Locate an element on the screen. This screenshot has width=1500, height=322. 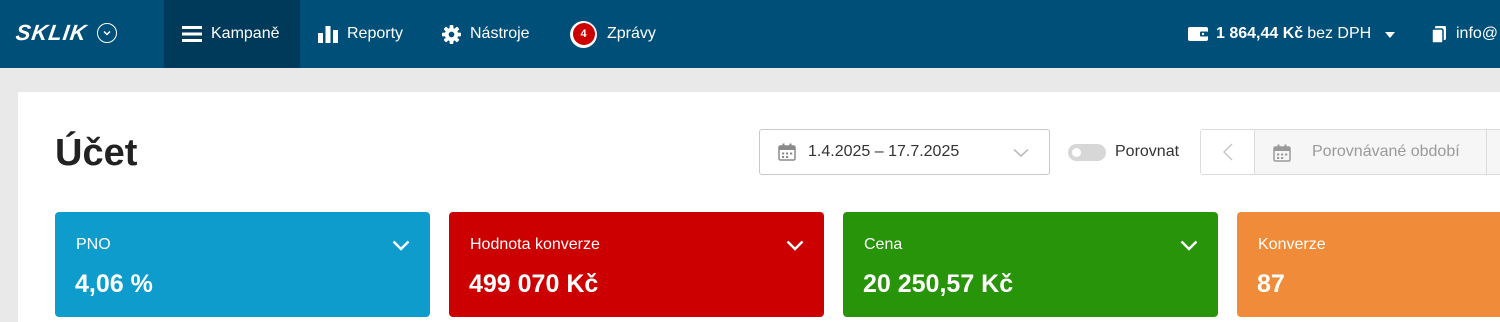
divider is located at coordinates (1486, 152).